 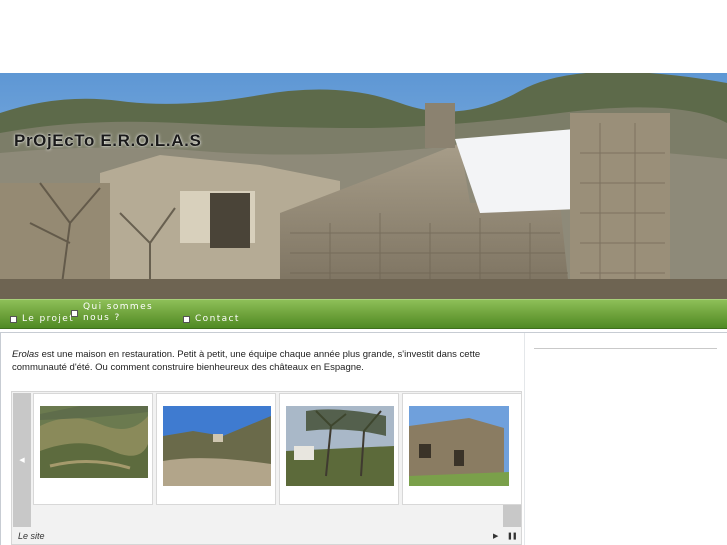 I want to click on thumbnail-trees-house, so click(x=340, y=446).